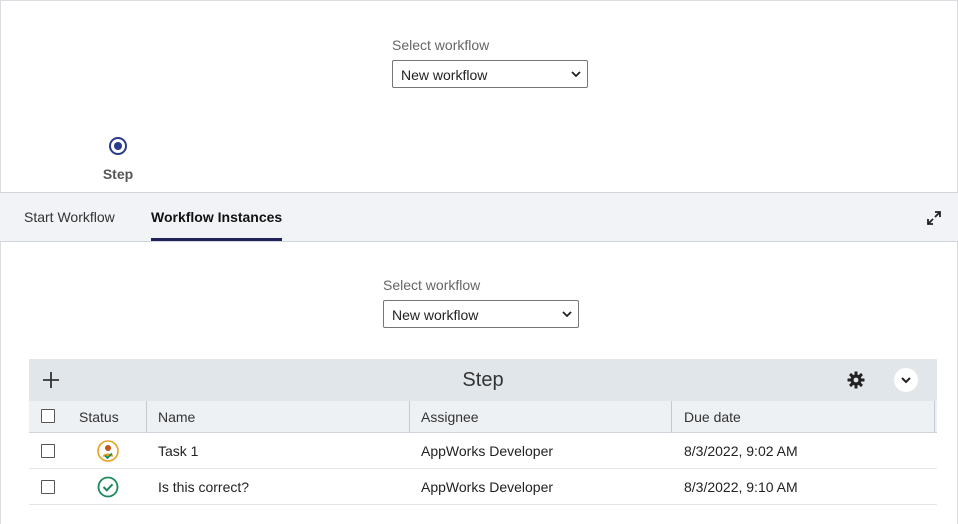 Image resolution: width=958 pixels, height=524 pixels. I want to click on select-all-checkbox, so click(48, 416).